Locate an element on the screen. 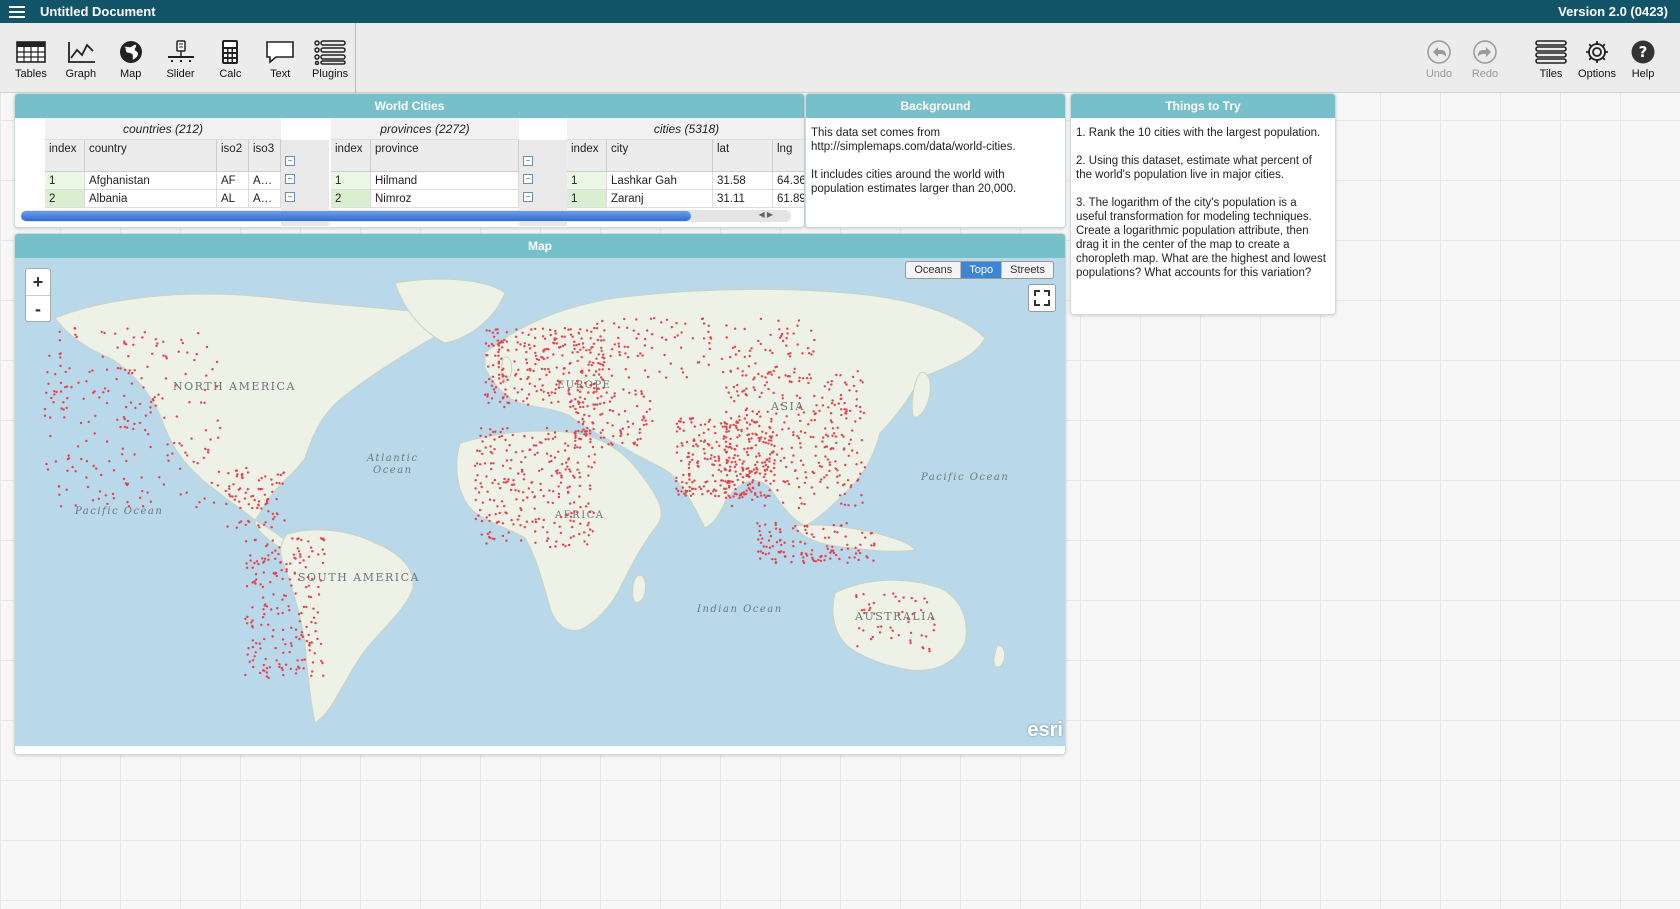  collapse-icon: − is located at coordinates (528, 179).